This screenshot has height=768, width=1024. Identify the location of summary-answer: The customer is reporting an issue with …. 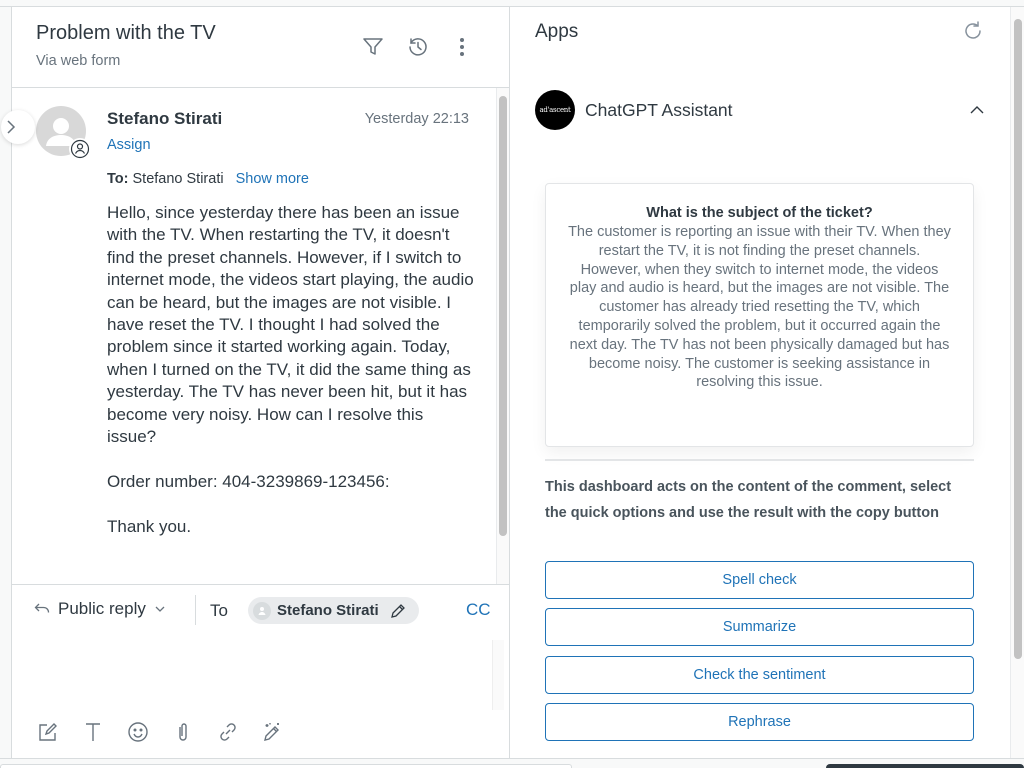
(759, 307).